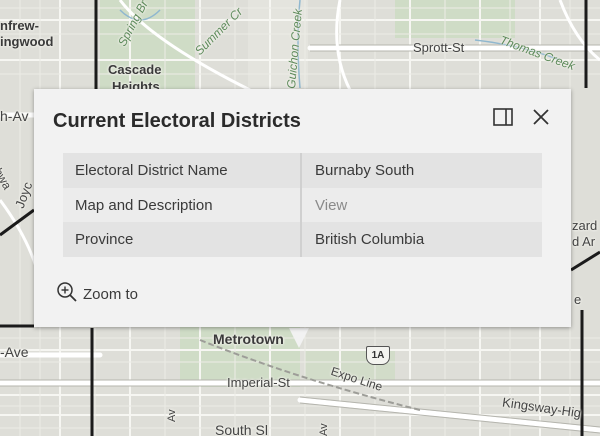  What do you see at coordinates (182, 240) in the screenshot?
I see `attribute-key: Province` at bounding box center [182, 240].